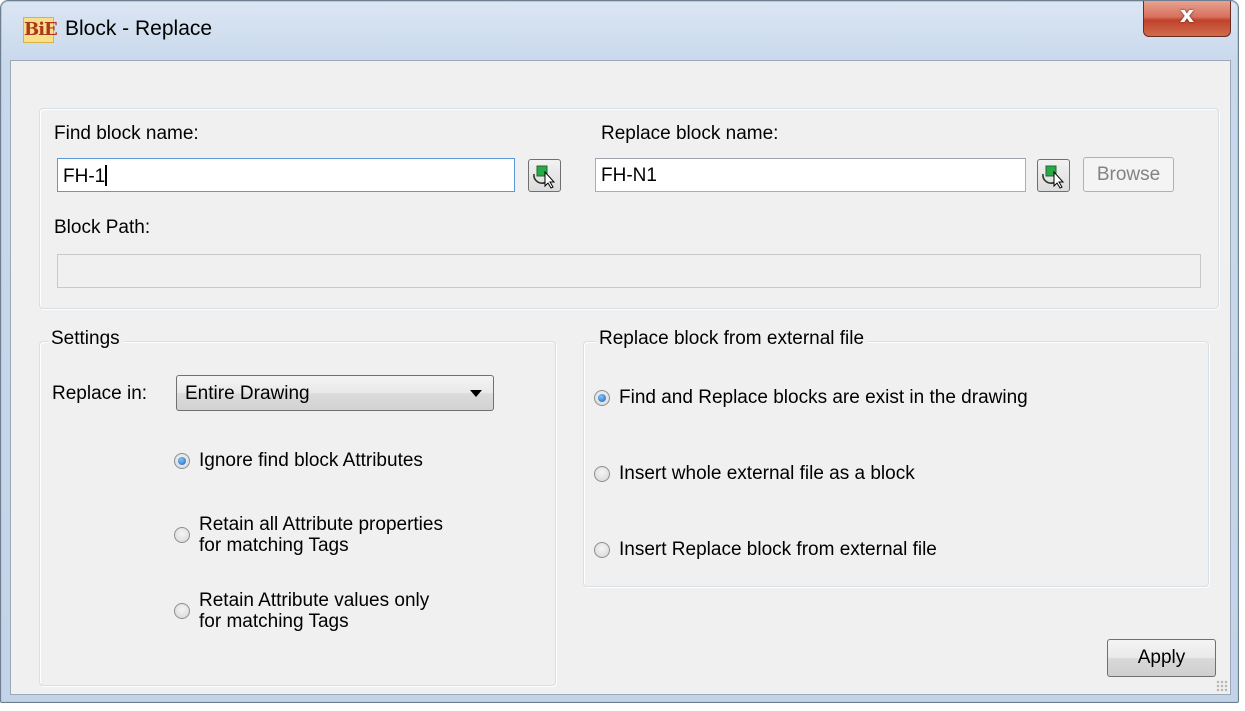 The height and width of the screenshot is (711, 1245). I want to click on replace-in-value: Entire Drawing, so click(247, 393).